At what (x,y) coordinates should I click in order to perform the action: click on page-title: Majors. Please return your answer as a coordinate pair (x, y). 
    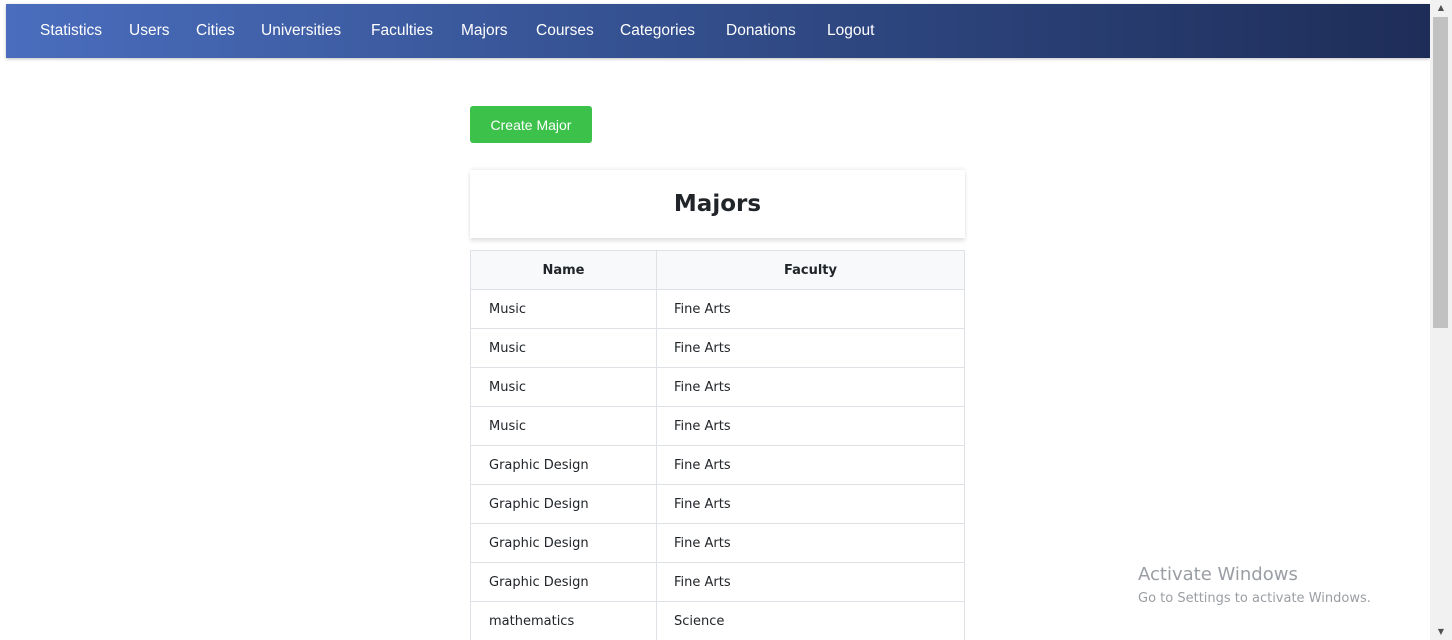
    Looking at the image, I should click on (717, 204).